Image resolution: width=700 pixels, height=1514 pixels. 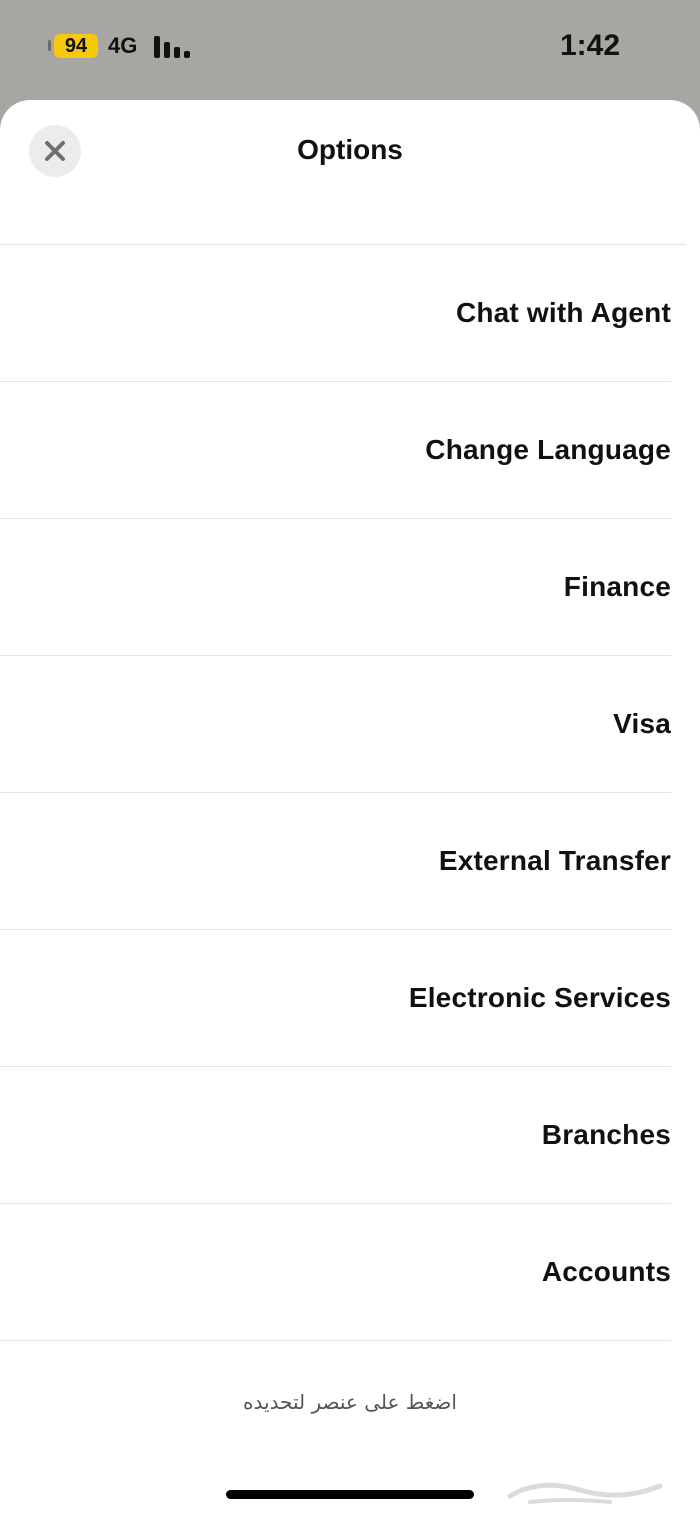 I want to click on selection-hint: اضغط على عنصر لتحديده, so click(x=350, y=1402).